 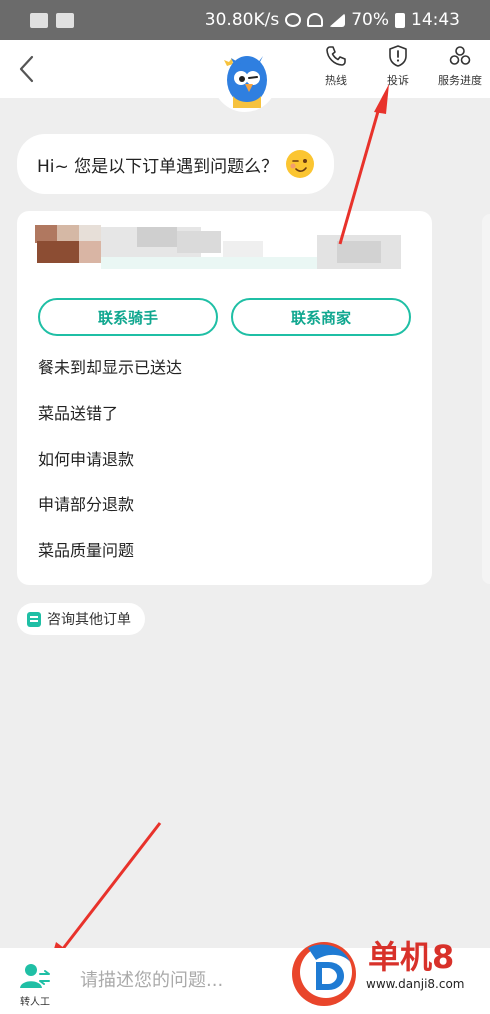 I want to click on complain-label: 投诉, so click(x=398, y=80).